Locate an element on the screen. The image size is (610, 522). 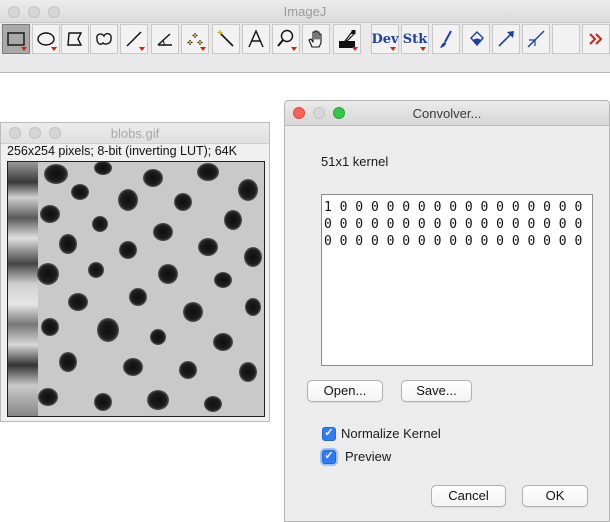
blobs-titlebar: blobs.gif is located at coordinates (135, 133).